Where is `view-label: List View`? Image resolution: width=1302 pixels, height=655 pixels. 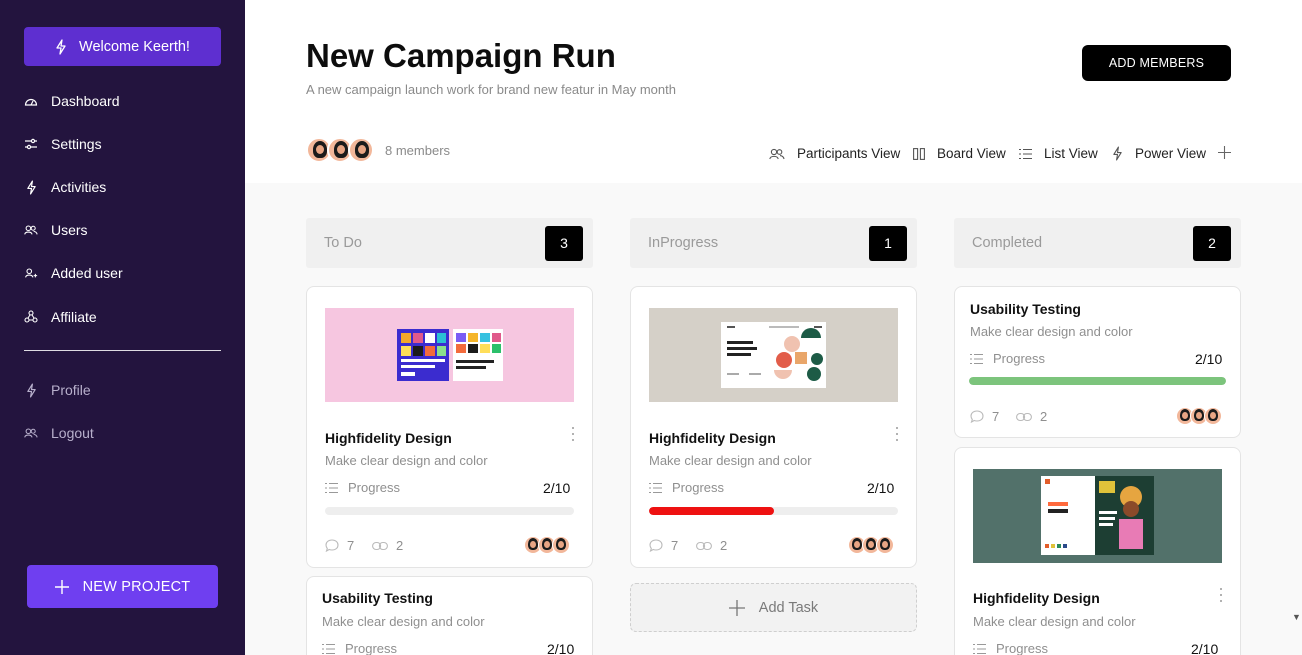 view-label: List View is located at coordinates (1071, 153).